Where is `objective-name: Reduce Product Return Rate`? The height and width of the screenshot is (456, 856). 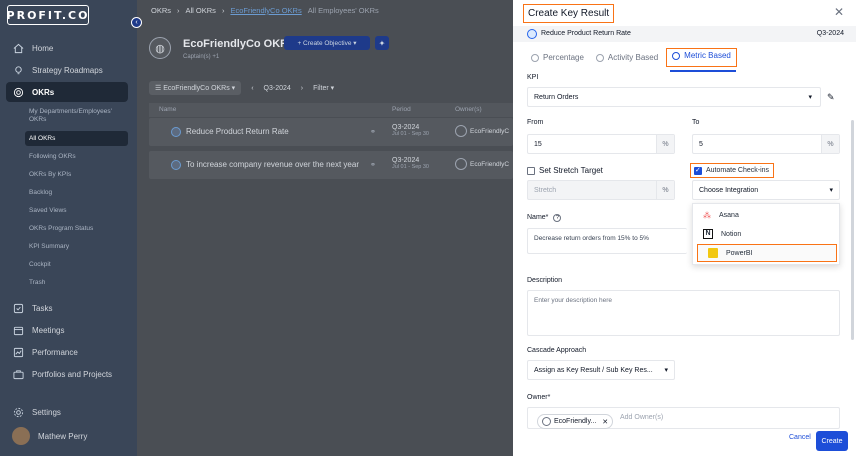 objective-name: Reduce Product Return Rate is located at coordinates (237, 131).